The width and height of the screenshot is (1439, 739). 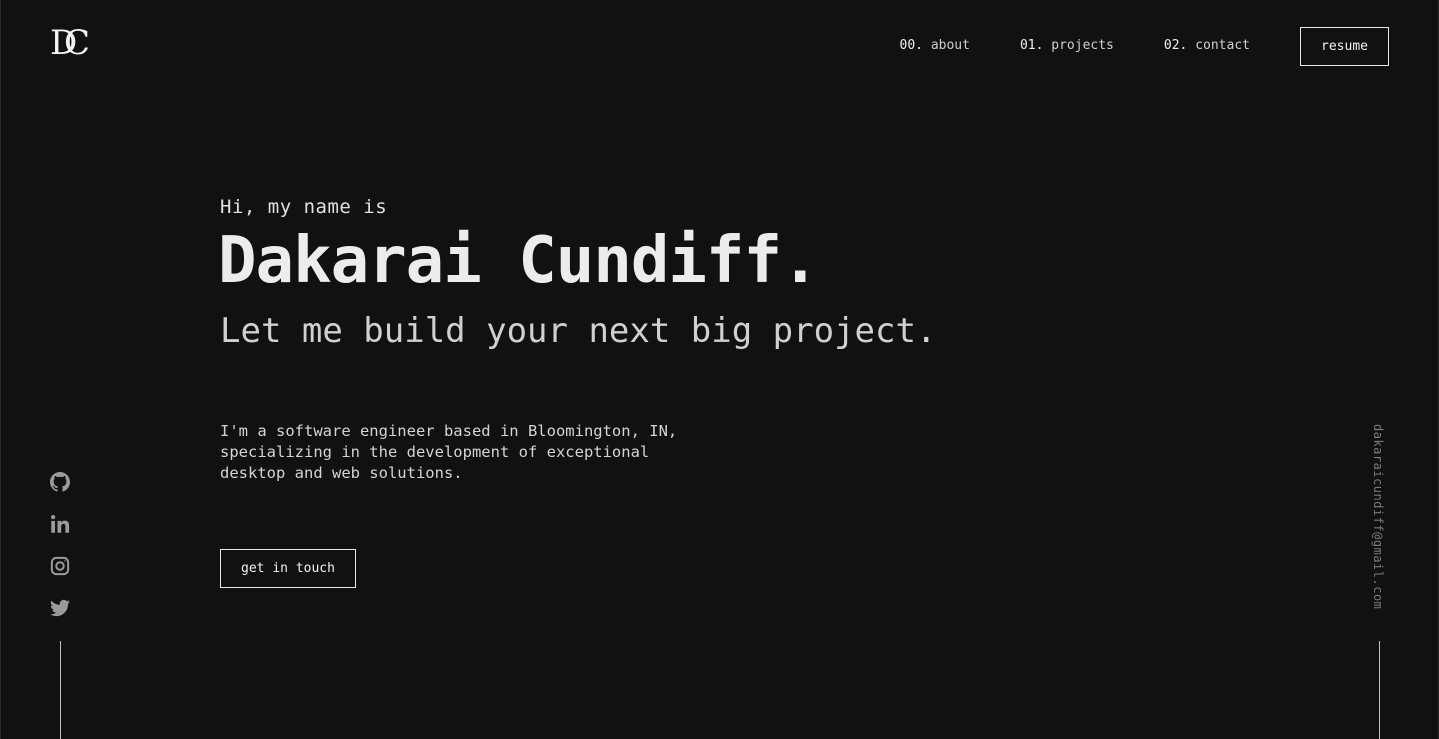 I want to click on nav-item-number: 02., so click(x=1175, y=45).